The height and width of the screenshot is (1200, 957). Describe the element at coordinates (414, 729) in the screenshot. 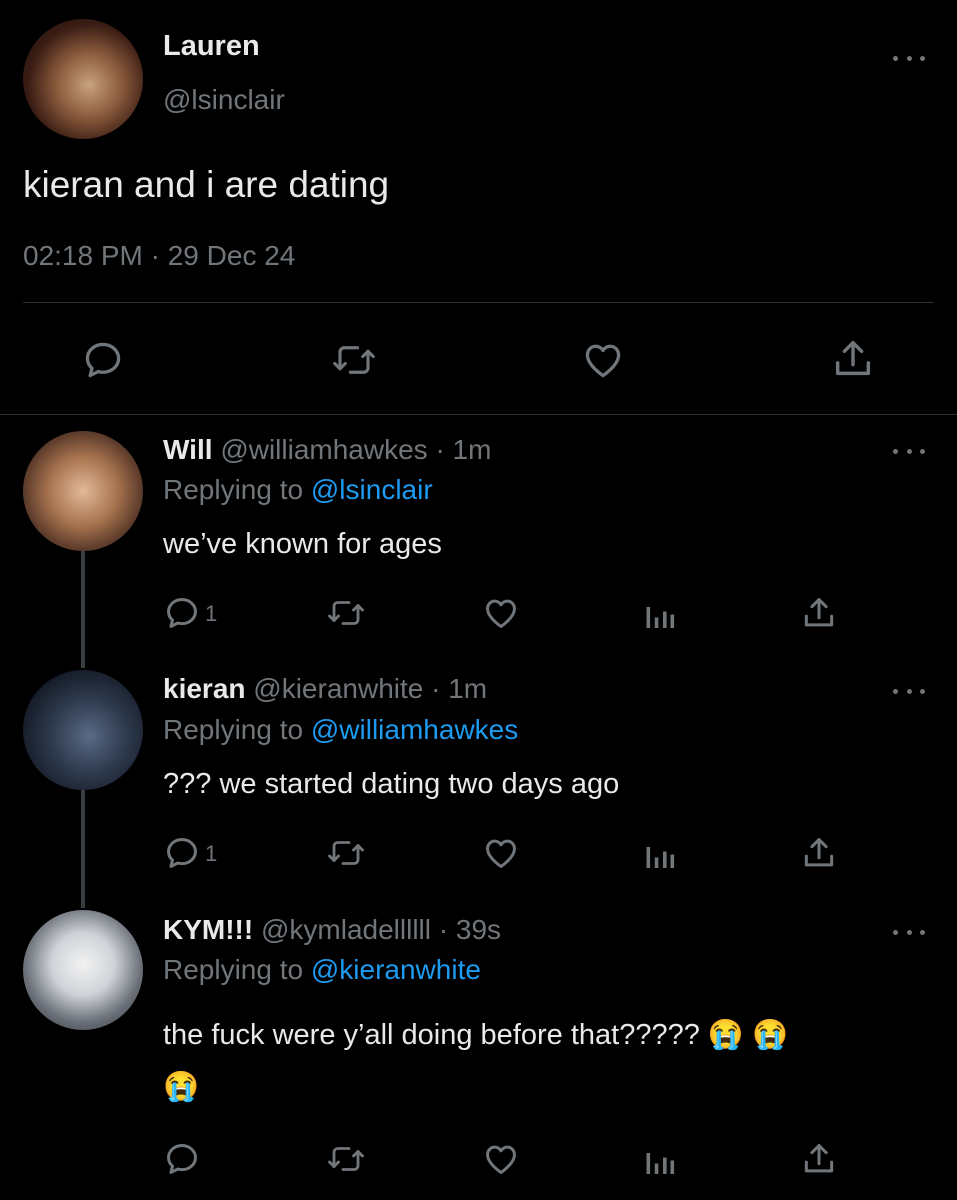

I see `replying-to-link: @williamhawkes` at that location.